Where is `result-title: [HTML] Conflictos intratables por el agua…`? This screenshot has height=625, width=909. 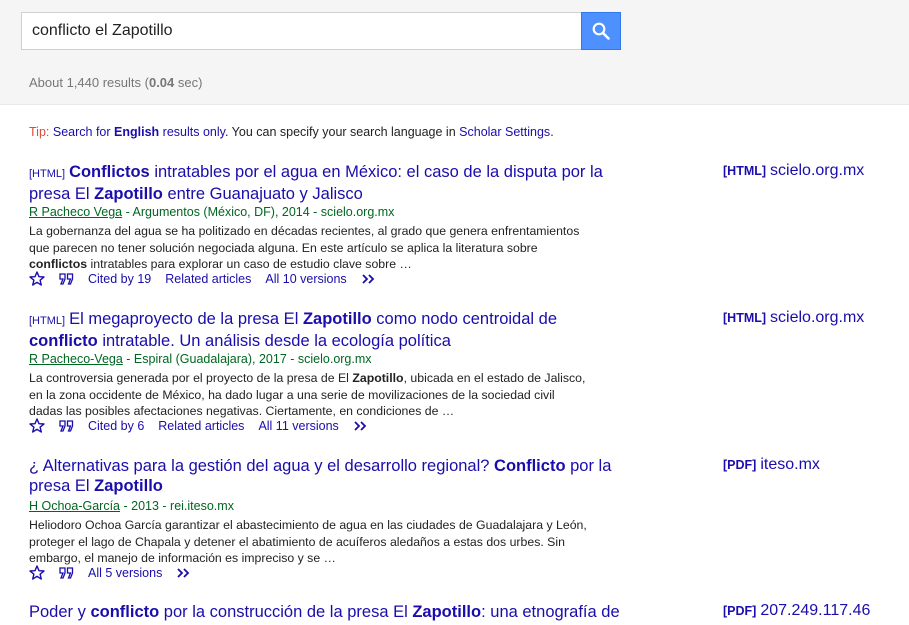
result-title: [HTML] Conflictos intratables por el agua… is located at coordinates (329, 183).